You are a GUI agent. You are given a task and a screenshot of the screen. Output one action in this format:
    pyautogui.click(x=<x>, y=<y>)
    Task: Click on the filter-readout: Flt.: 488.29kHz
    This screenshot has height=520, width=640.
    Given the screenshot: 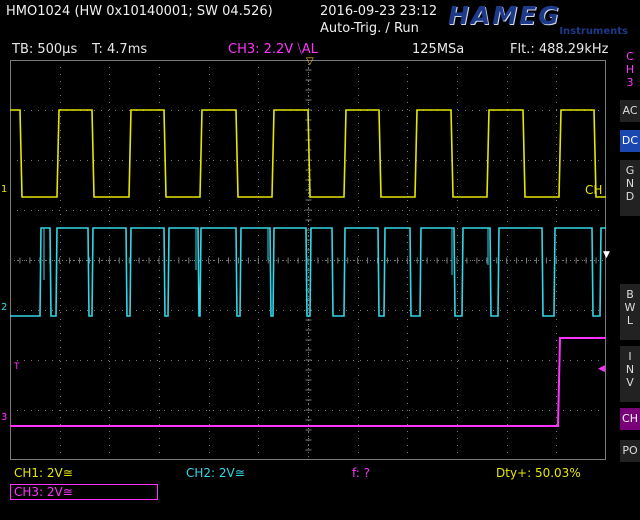 What is the action you would take?
    pyautogui.click(x=559, y=49)
    